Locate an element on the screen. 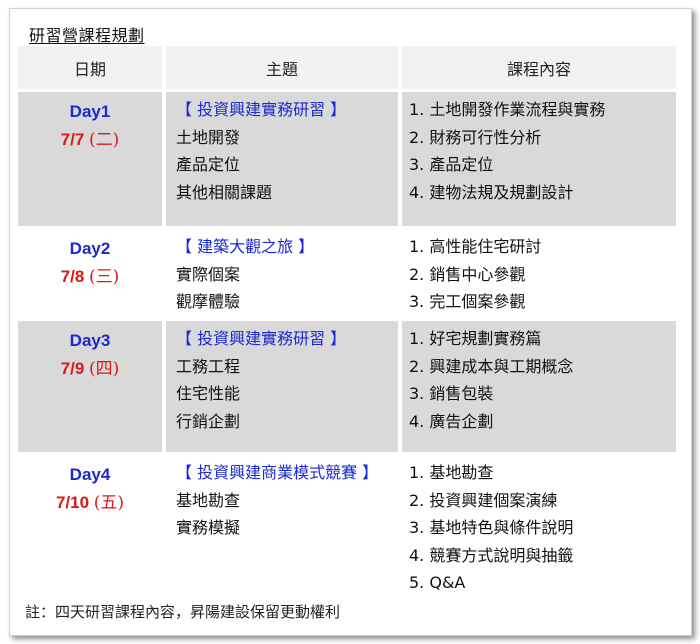  header-content: 課程內容 is located at coordinates (539, 67).